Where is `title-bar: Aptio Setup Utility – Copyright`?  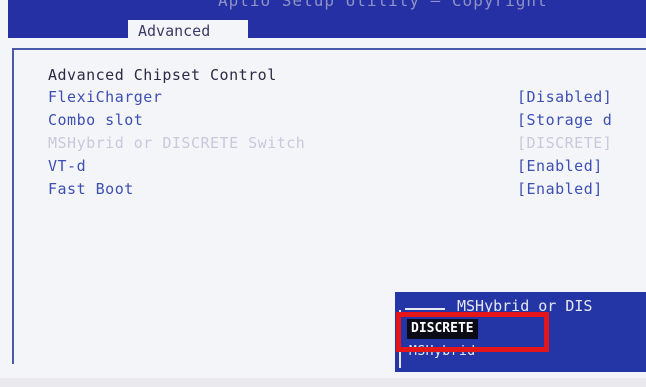
title-bar: Aptio Setup Utility – Copyright is located at coordinates (327, 19).